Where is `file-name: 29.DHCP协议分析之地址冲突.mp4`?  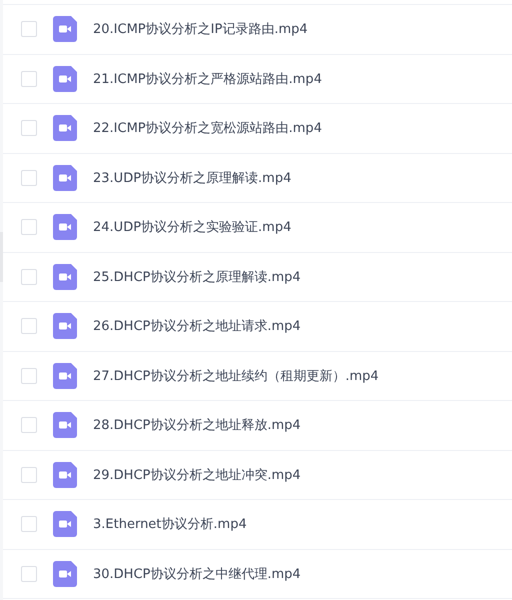
file-name: 29.DHCP协议分析之地址冲突.mp4 is located at coordinates (197, 475).